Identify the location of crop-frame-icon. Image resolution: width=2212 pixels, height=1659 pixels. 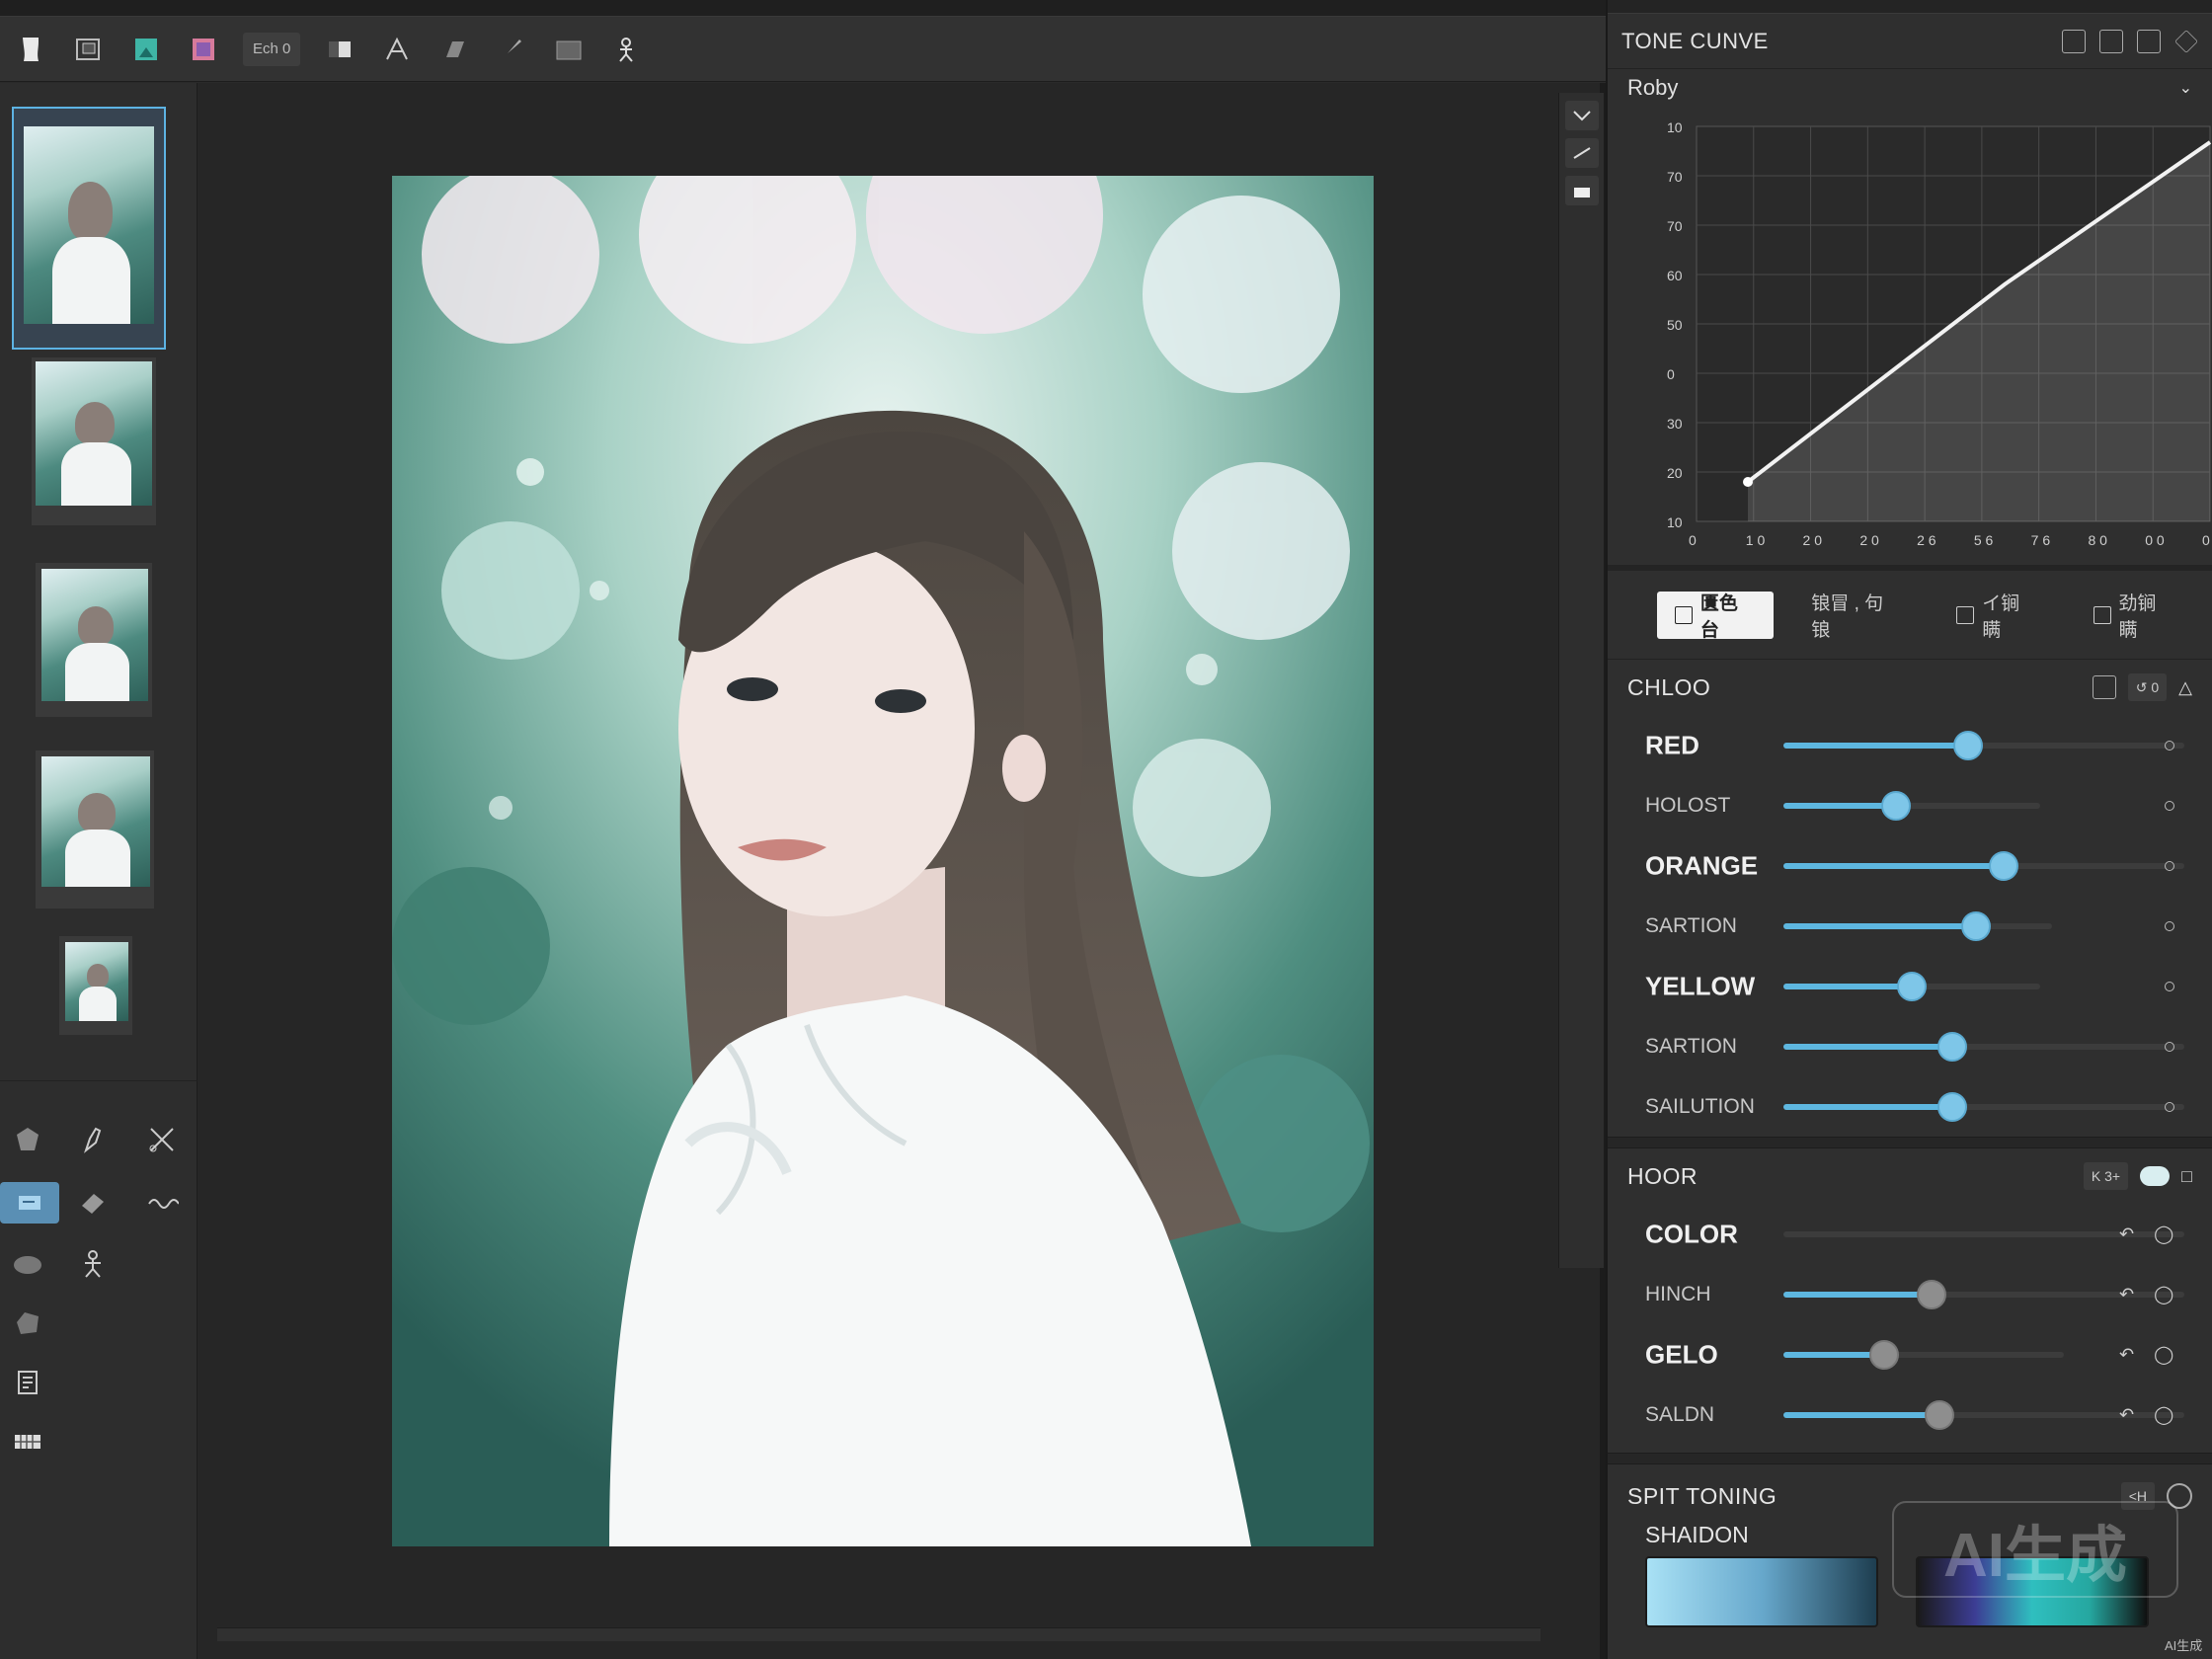
(89, 50).